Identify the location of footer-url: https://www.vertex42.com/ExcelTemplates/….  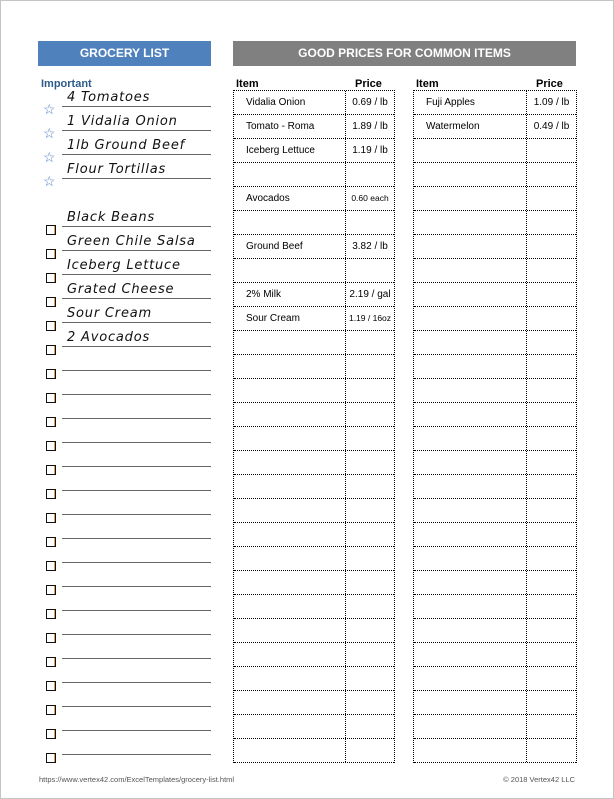
(136, 779).